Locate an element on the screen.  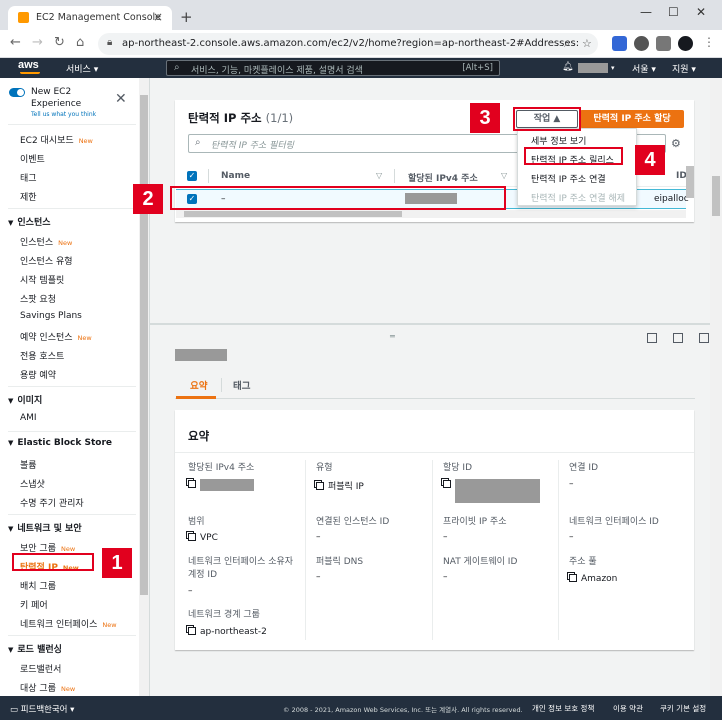
puzzle-icon is located at coordinates (663, 43).